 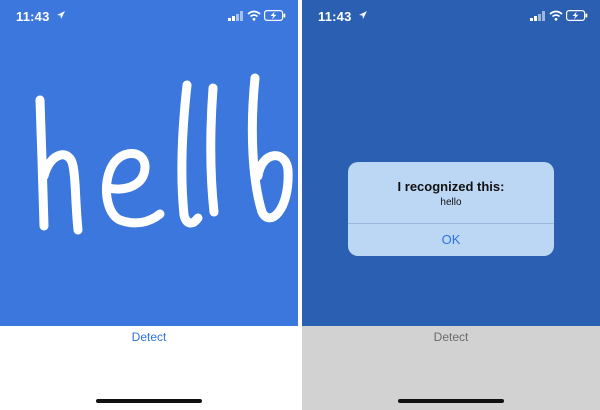 I want to click on alert-title: I recognized this:, so click(x=451, y=186).